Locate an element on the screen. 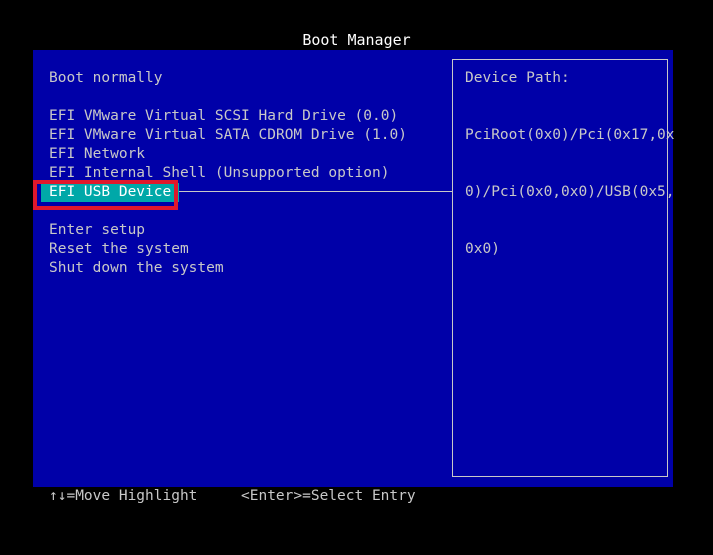 The image size is (713, 555). menu-item-internal-shell: EFI Internal Shell (Unsupported option) is located at coordinates (219, 173).